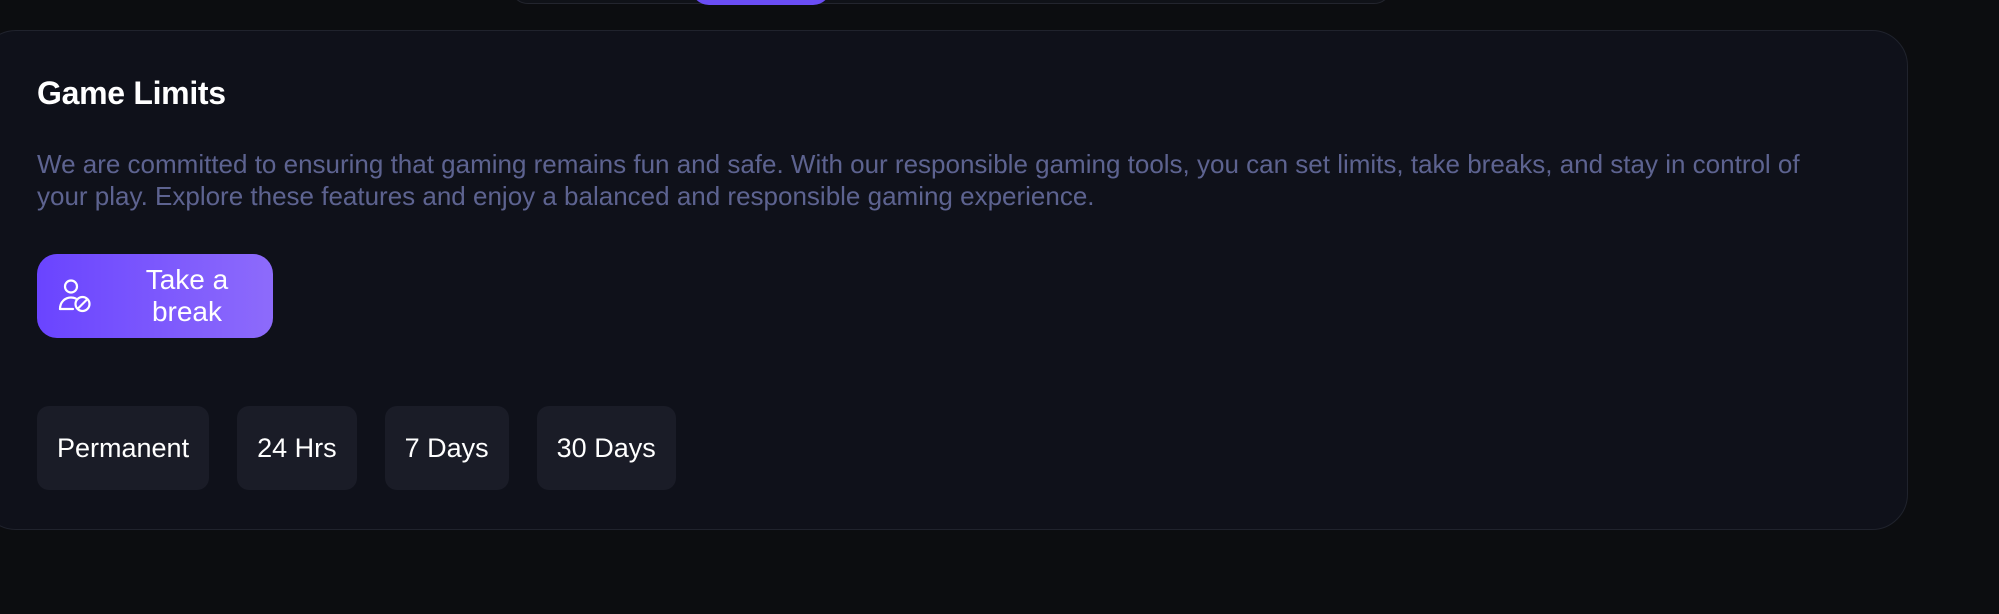 The image size is (1999, 614). I want to click on duration-option-30-days: 30 Days, so click(606, 448).